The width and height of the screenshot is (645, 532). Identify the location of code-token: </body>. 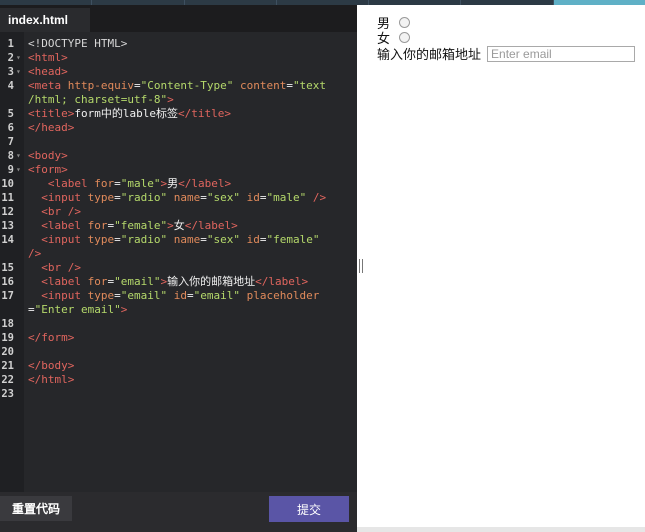
(51, 365).